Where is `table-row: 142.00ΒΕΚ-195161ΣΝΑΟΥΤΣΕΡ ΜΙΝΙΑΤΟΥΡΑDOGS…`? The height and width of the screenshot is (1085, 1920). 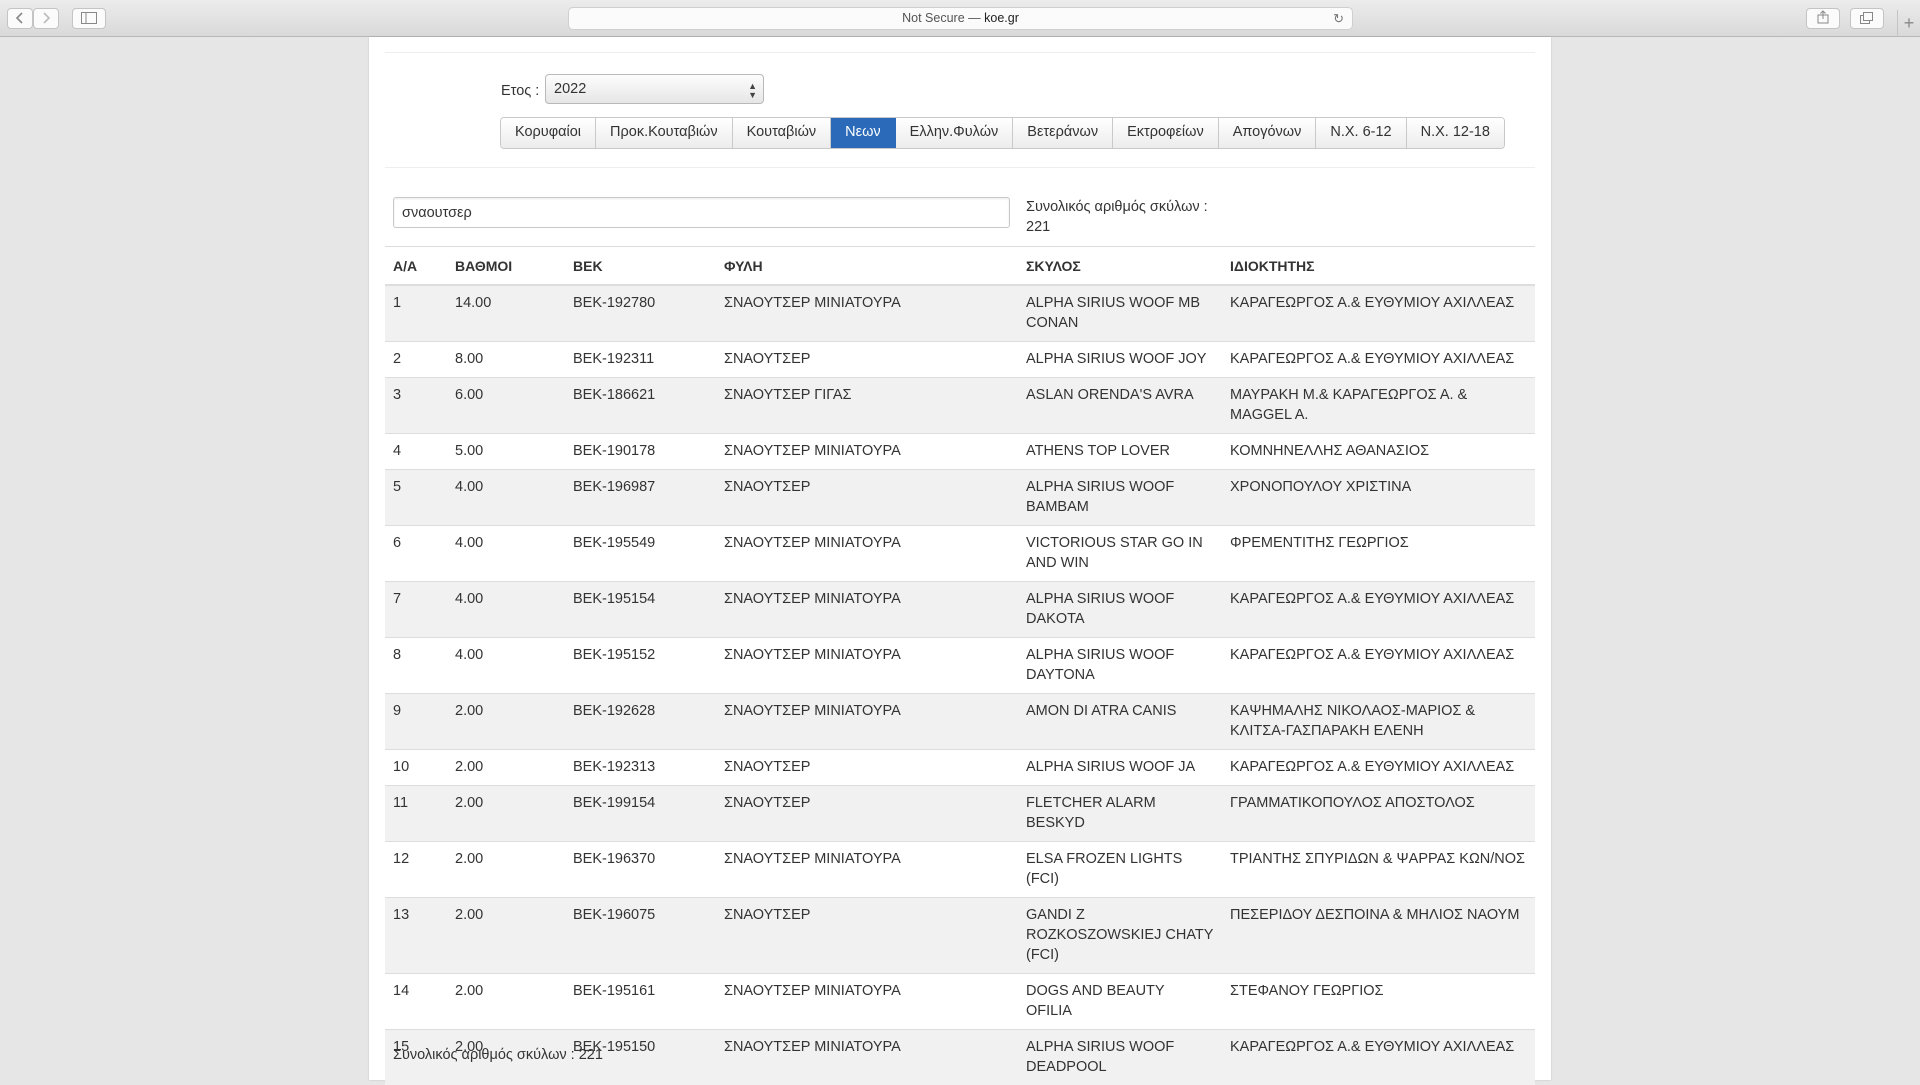
table-row: 142.00ΒΕΚ-195161ΣΝΑΟΥΤΣΕΡ ΜΙΝΙΑΤΟΥΡΑDOGS… is located at coordinates (960, 1002).